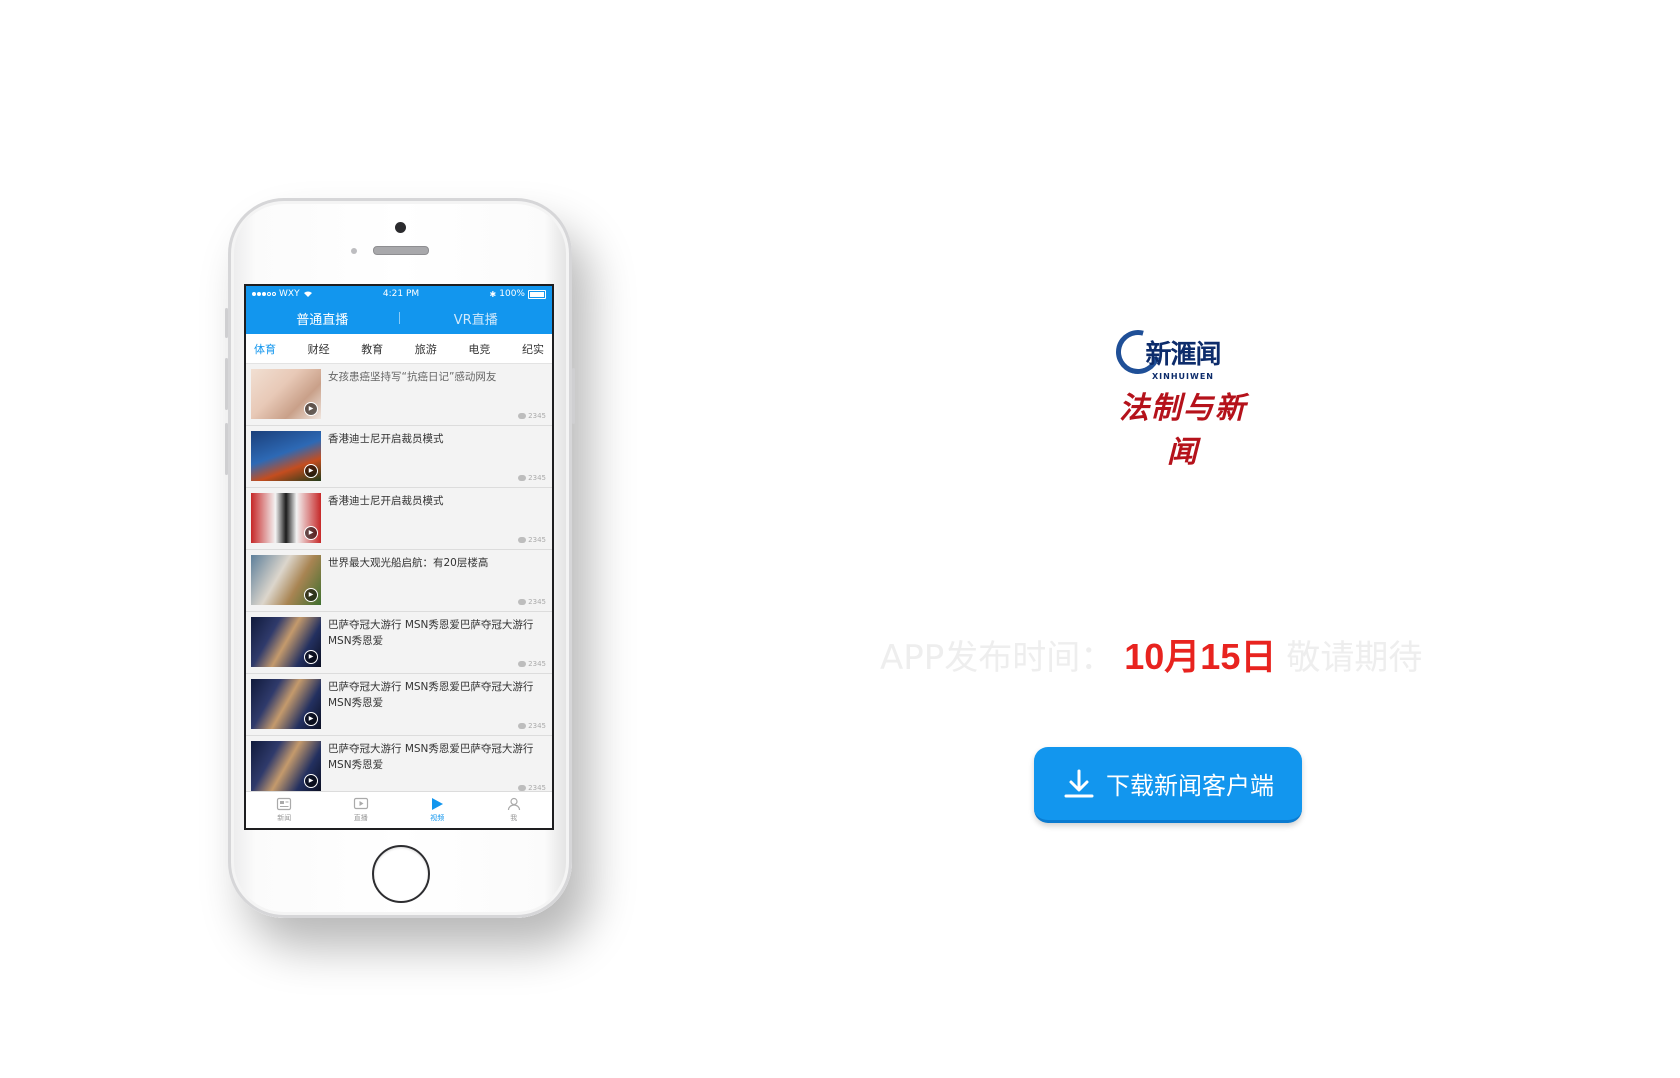 This screenshot has height=1078, width=1680. I want to click on video-title: 世界最大观光船启航：有20层楼高, so click(408, 563).